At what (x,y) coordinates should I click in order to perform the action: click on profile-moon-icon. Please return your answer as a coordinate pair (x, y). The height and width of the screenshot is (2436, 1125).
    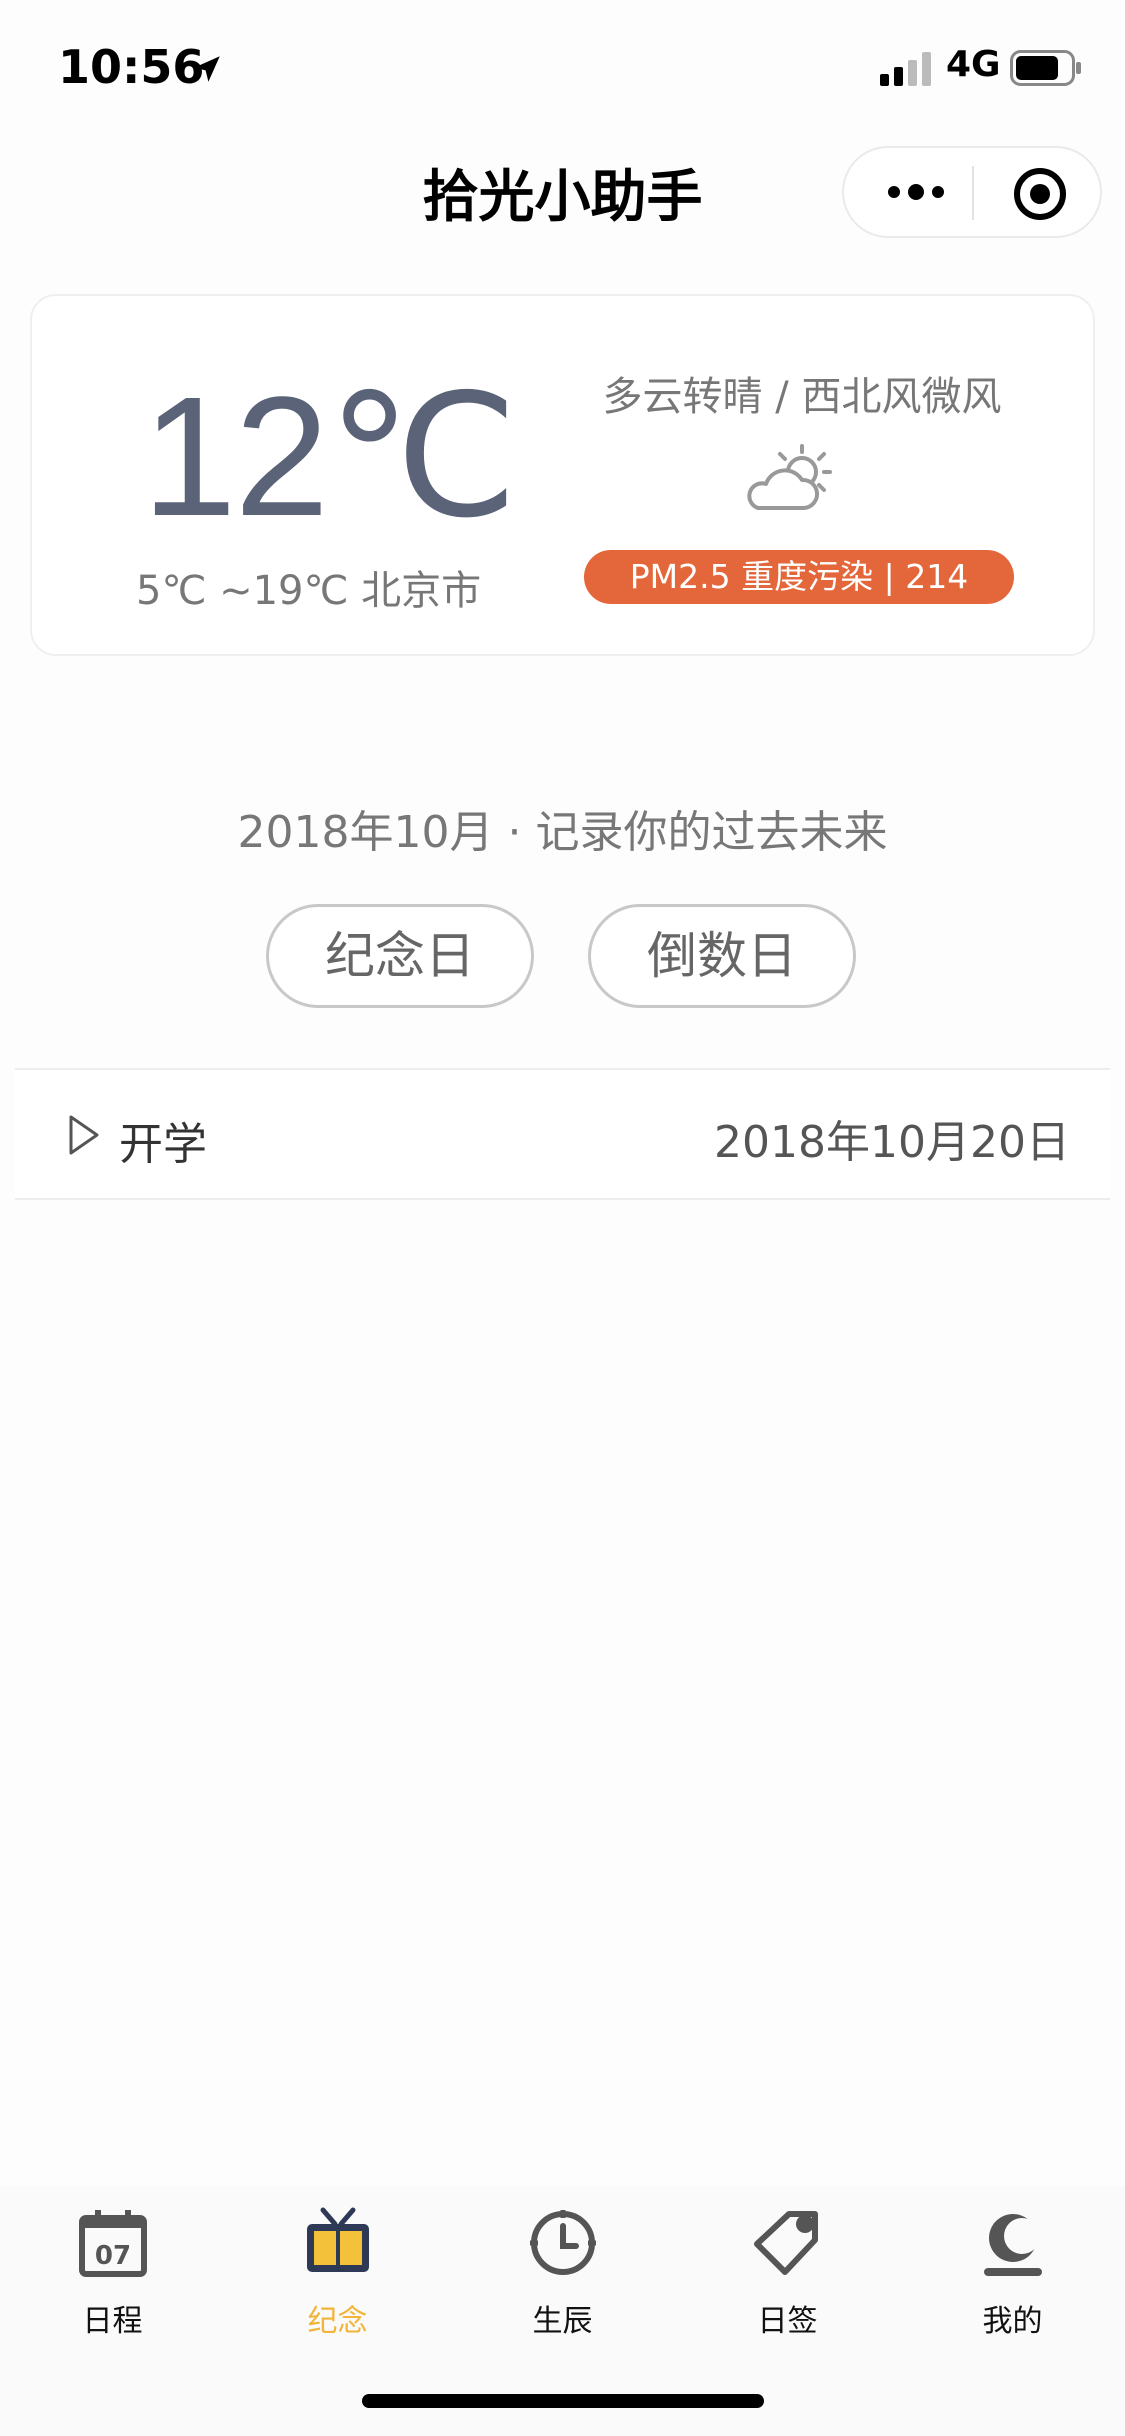
    Looking at the image, I should click on (1013, 2245).